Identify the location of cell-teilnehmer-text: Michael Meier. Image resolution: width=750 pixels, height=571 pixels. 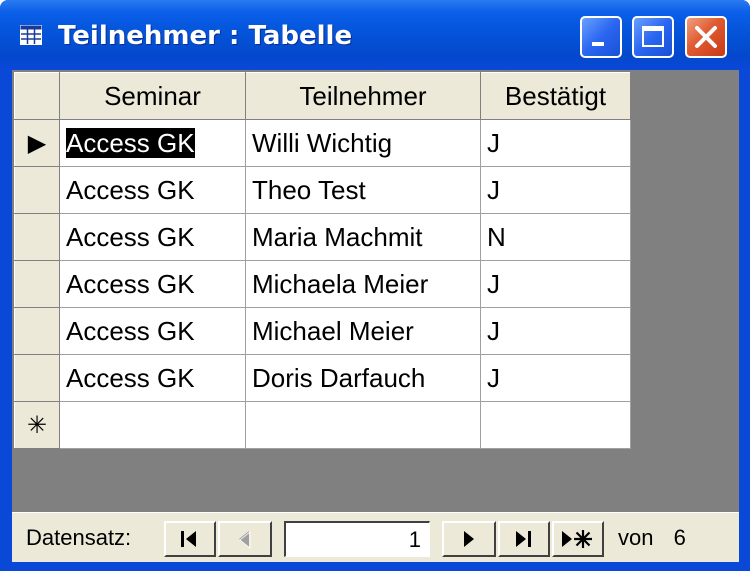
(333, 331).